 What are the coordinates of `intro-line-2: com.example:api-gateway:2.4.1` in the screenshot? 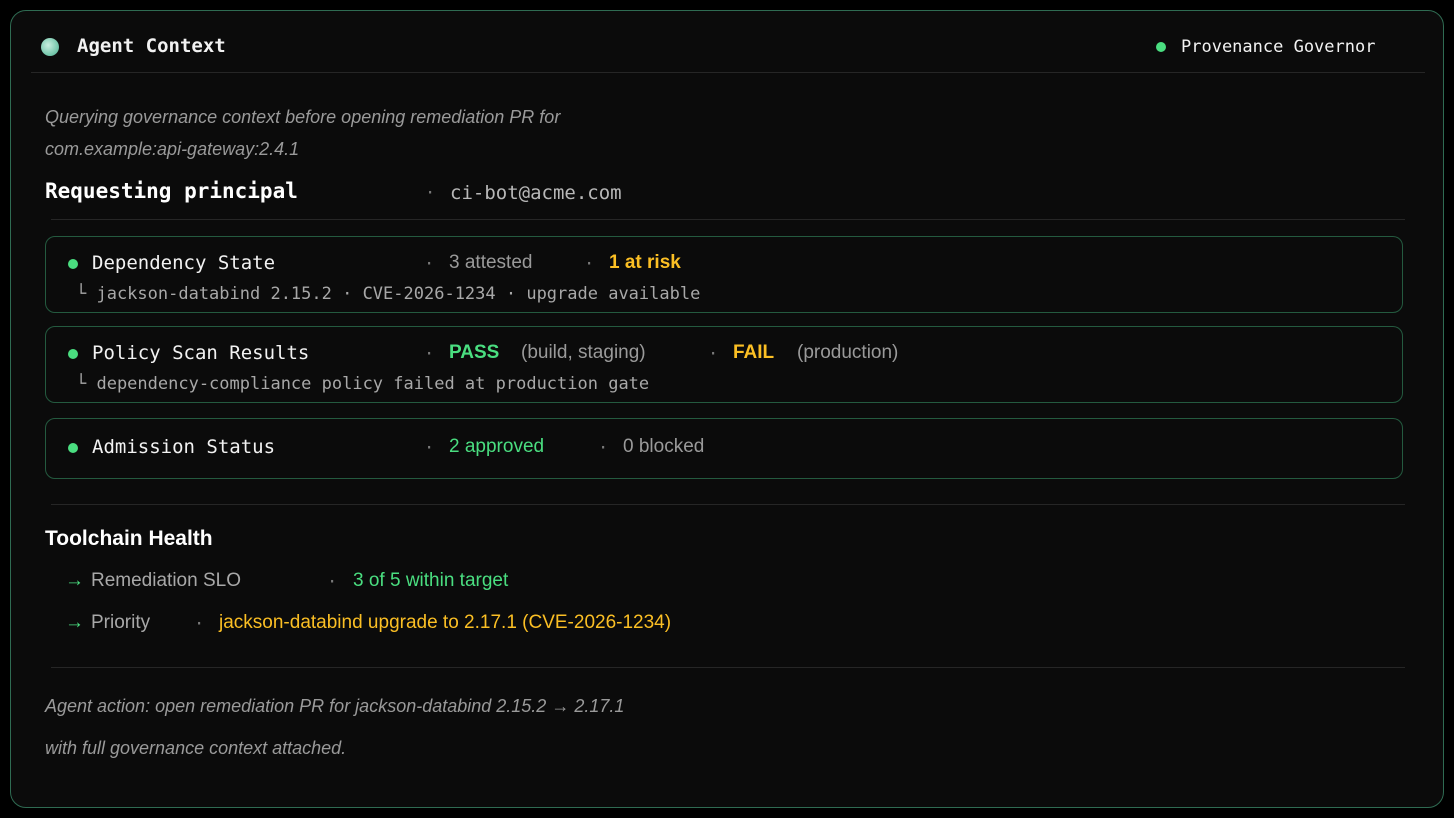 It's located at (172, 149).